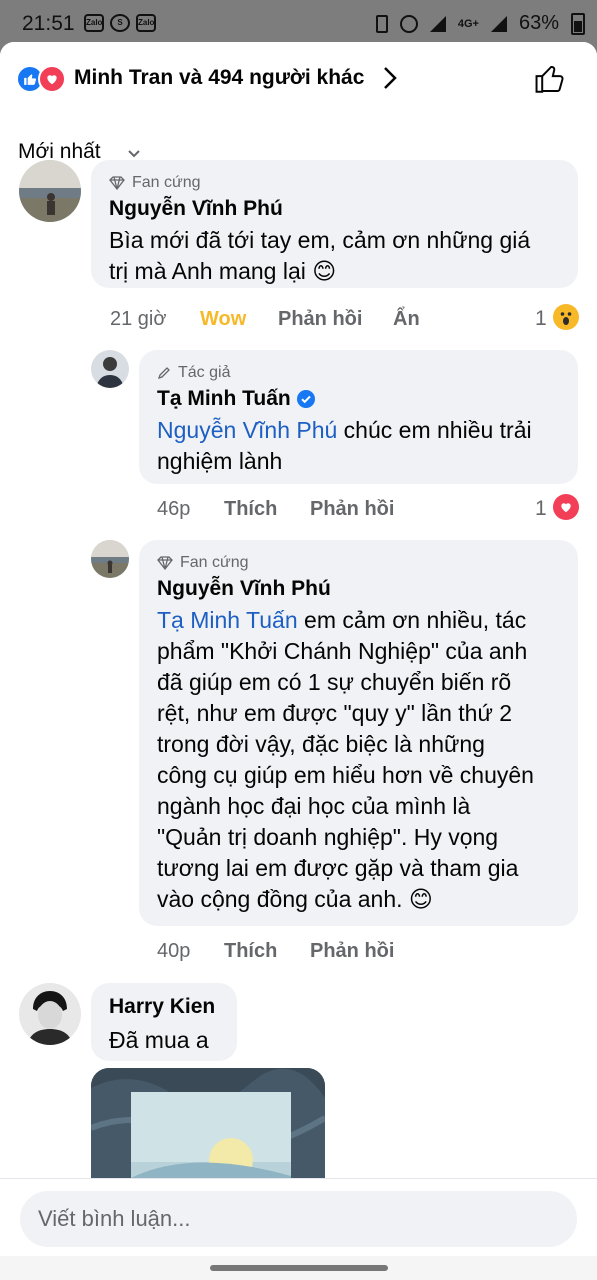  Describe the element at coordinates (134, 154) in the screenshot. I see `caret-down-icon` at that location.